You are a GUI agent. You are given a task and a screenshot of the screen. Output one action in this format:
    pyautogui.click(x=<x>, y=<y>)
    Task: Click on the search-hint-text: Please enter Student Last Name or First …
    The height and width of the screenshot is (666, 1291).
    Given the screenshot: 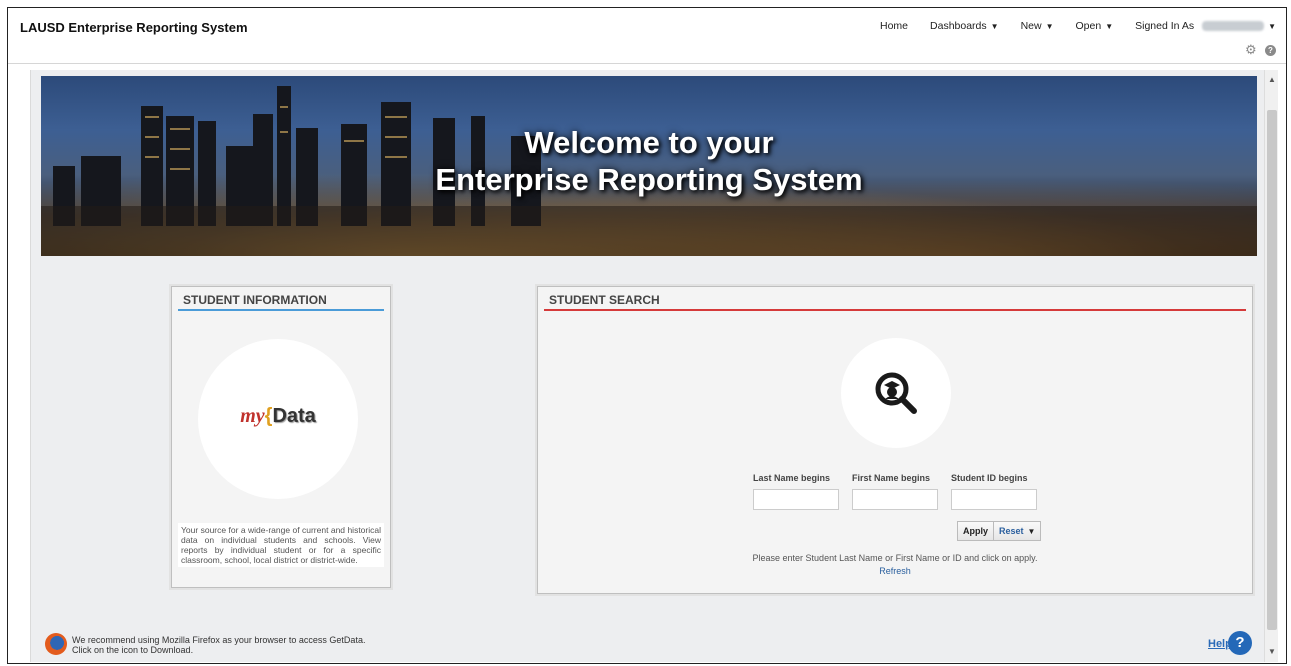 What is the action you would take?
    pyautogui.click(x=895, y=558)
    